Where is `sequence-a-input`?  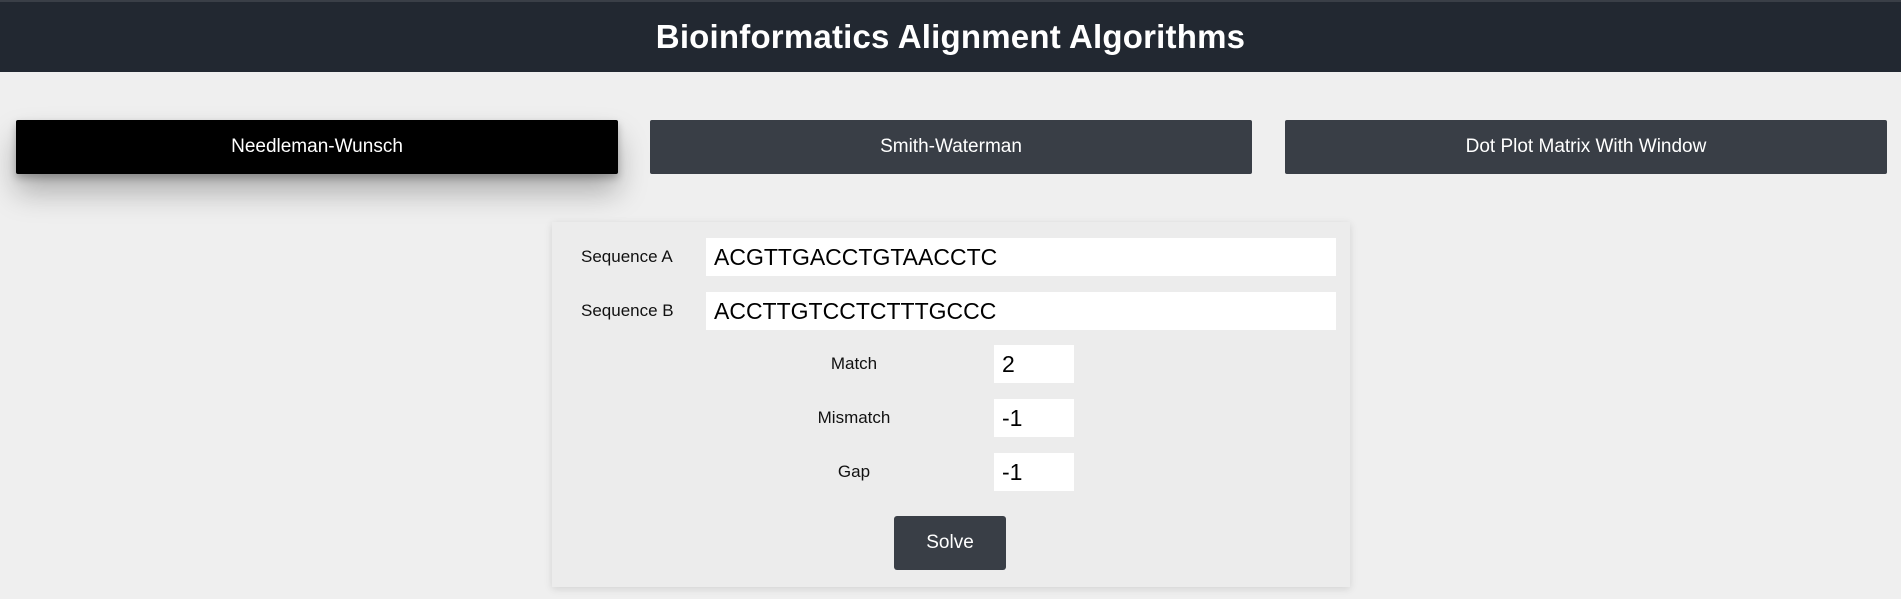 sequence-a-input is located at coordinates (1021, 257).